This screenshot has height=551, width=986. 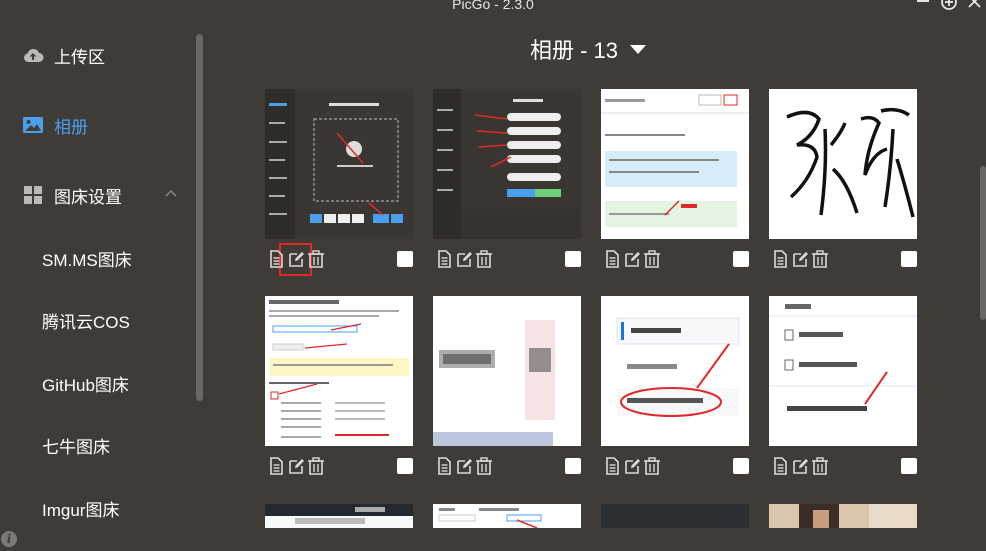 I want to click on sidebar-item-upload: 上传区, so click(x=63, y=55).